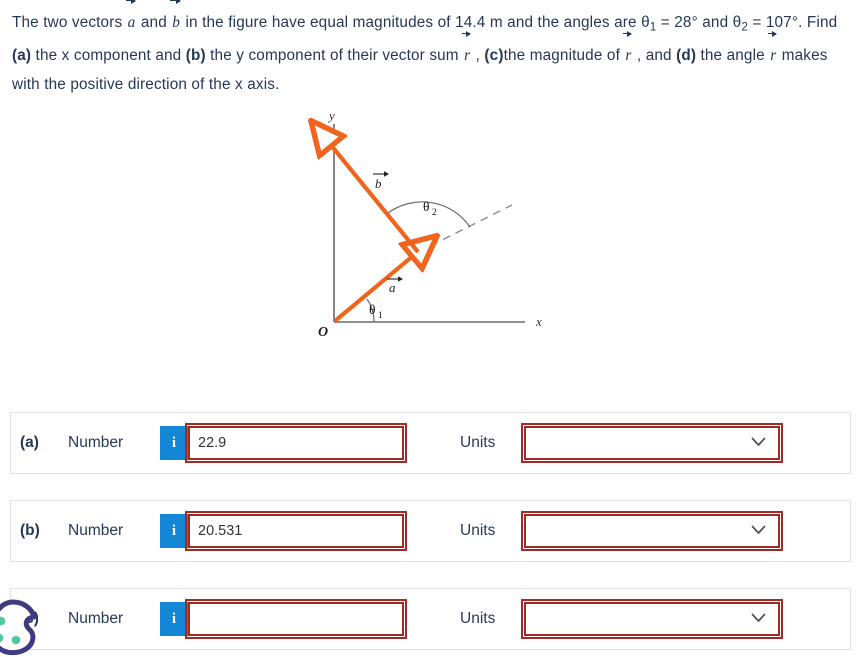 This screenshot has height=657, width=861. I want to click on vector-b-figure-label: b, so click(381, 181).